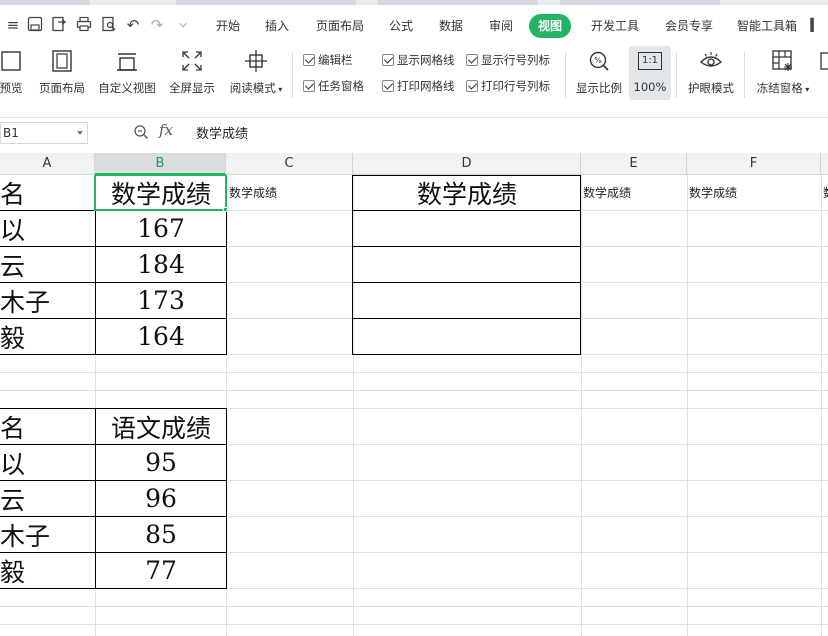 This screenshot has width=828, height=636. I want to click on page-layout-view-button: 页面布局, so click(62, 72).